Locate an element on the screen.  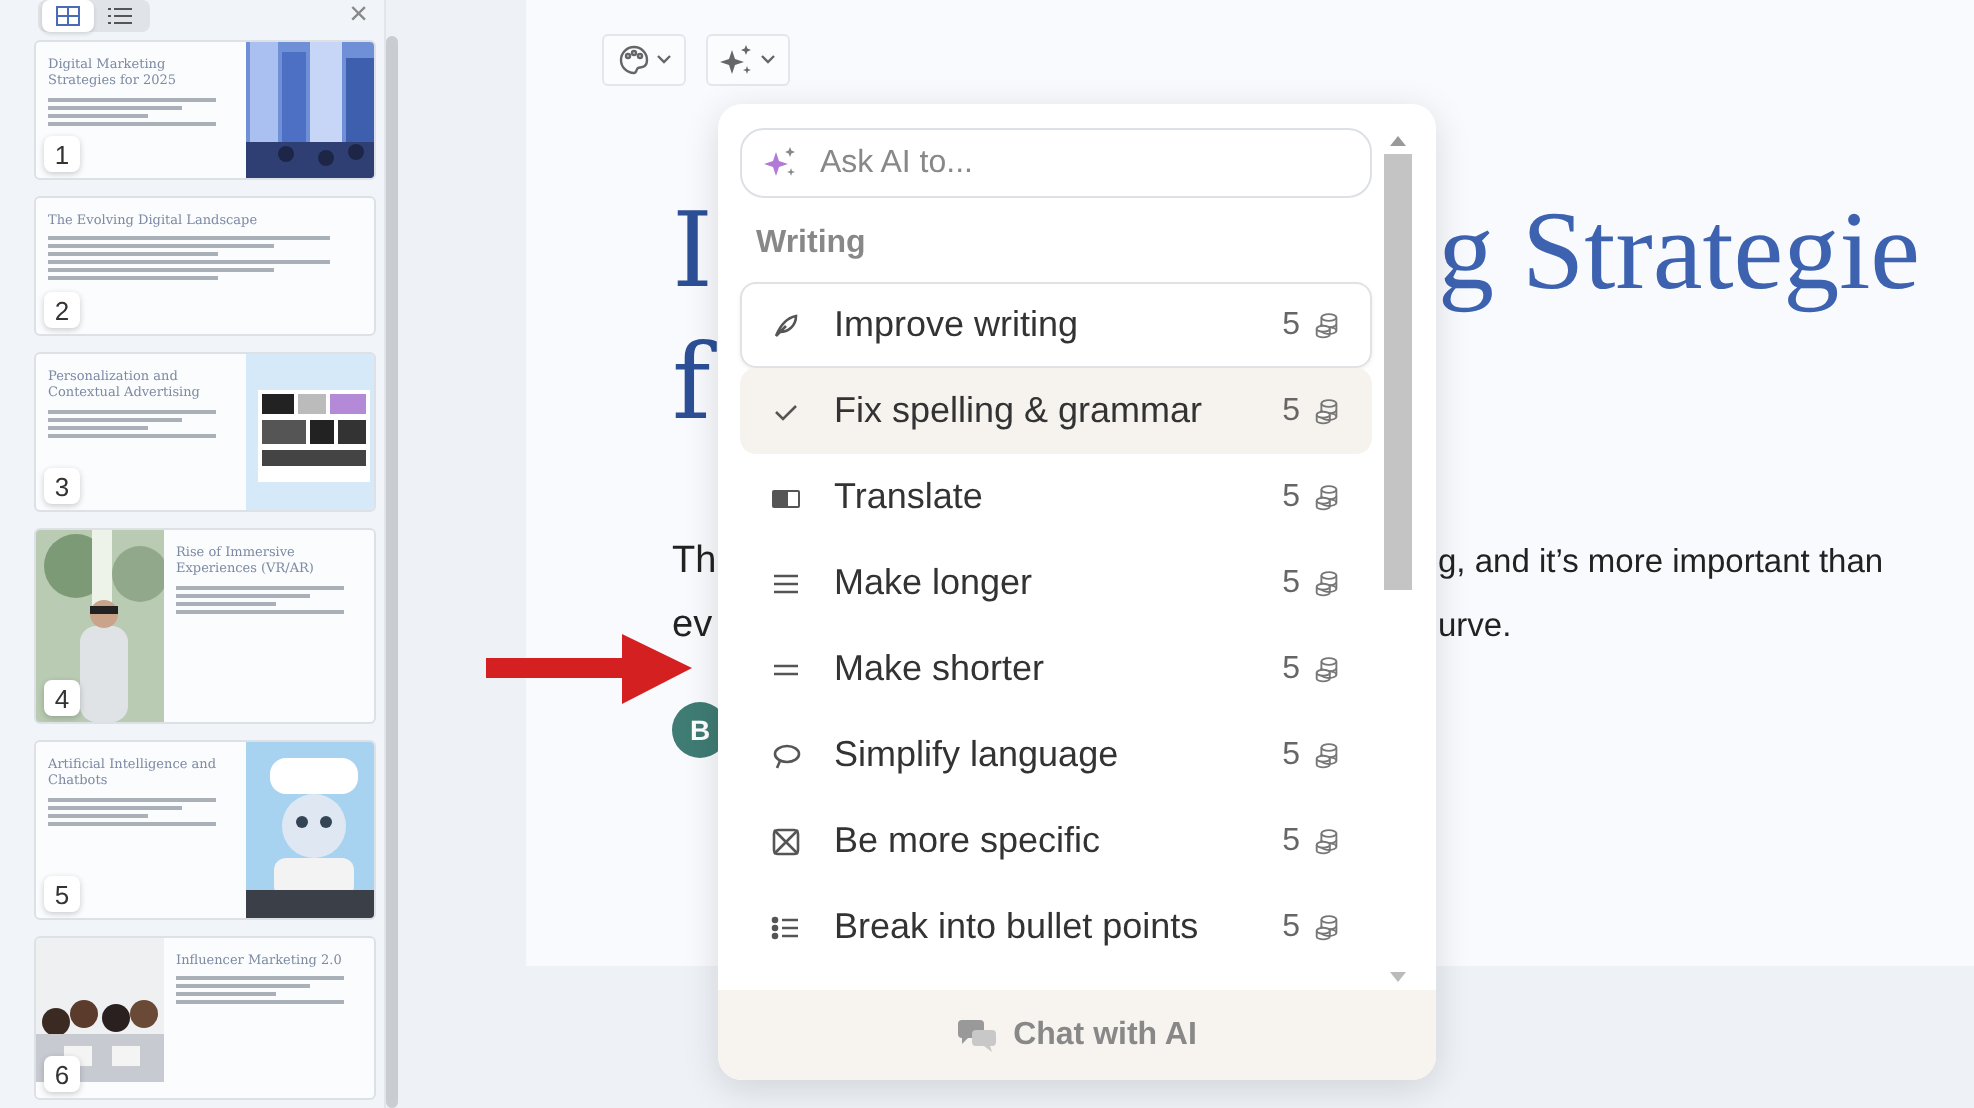
menu-item: Fix spelling & grammar 5 is located at coordinates (1056, 411).